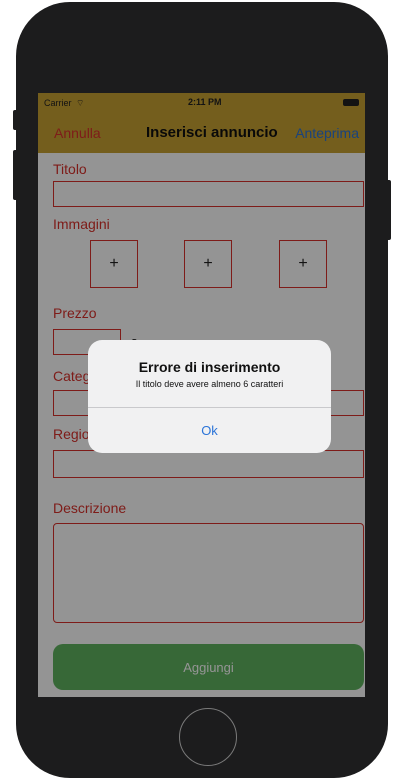  I want to click on power-button, so click(388, 210).